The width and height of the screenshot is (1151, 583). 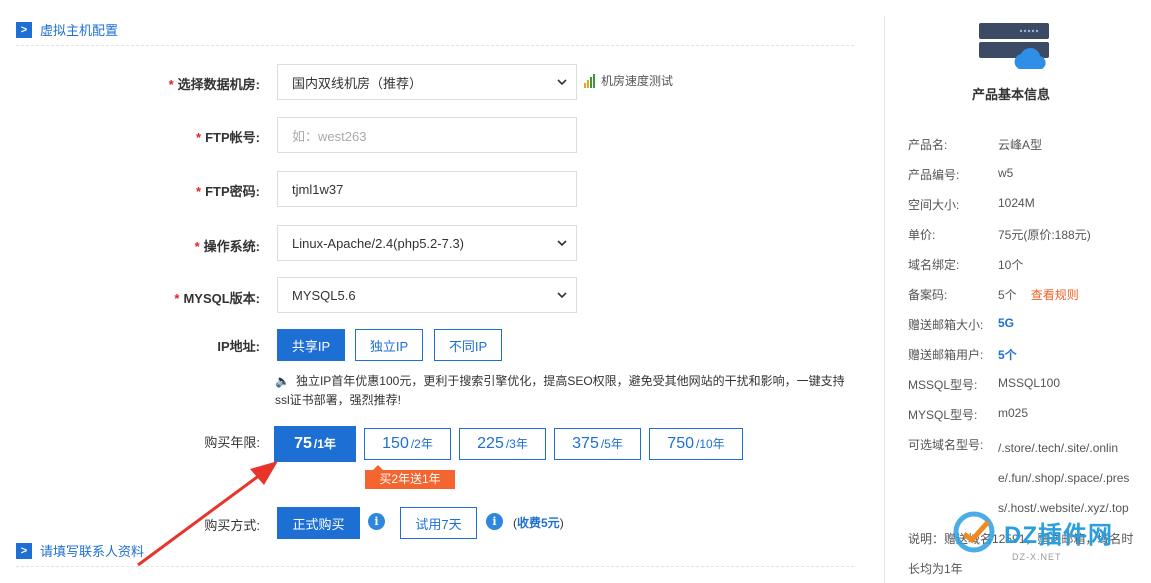 What do you see at coordinates (217, 298) in the screenshot?
I see `mysql-label: * MYSQL版本:` at bounding box center [217, 298].